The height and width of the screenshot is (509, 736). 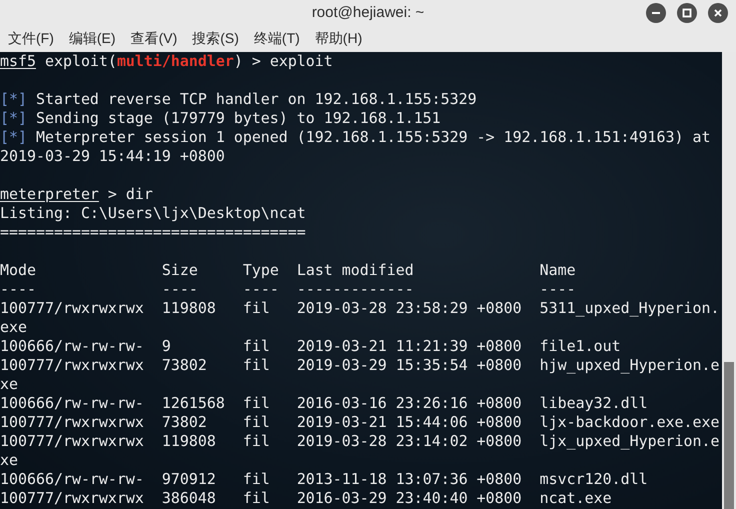 I want to click on listing-cell: ncat.exe, so click(x=576, y=498).